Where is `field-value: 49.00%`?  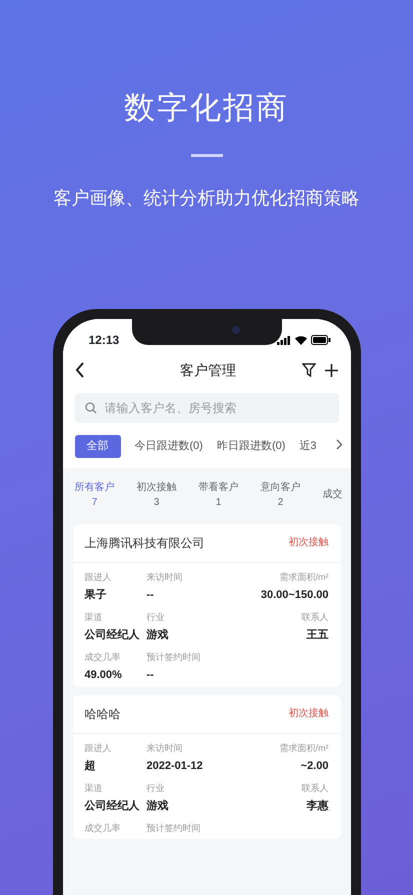 field-value: 49.00% is located at coordinates (103, 675).